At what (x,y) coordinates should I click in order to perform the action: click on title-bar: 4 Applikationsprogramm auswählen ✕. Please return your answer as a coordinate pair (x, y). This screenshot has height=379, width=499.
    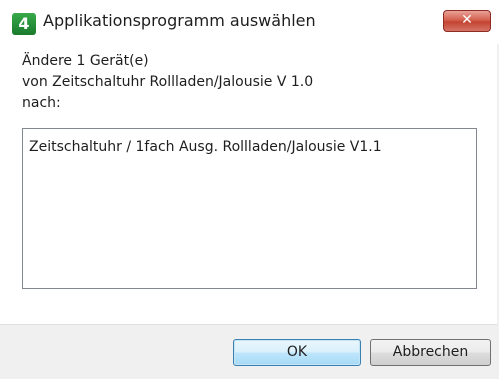
    Looking at the image, I should click on (249, 22).